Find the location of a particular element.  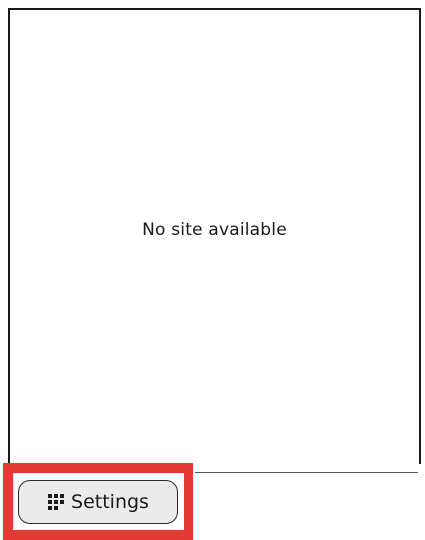

footer-divider is located at coordinates (306, 472).